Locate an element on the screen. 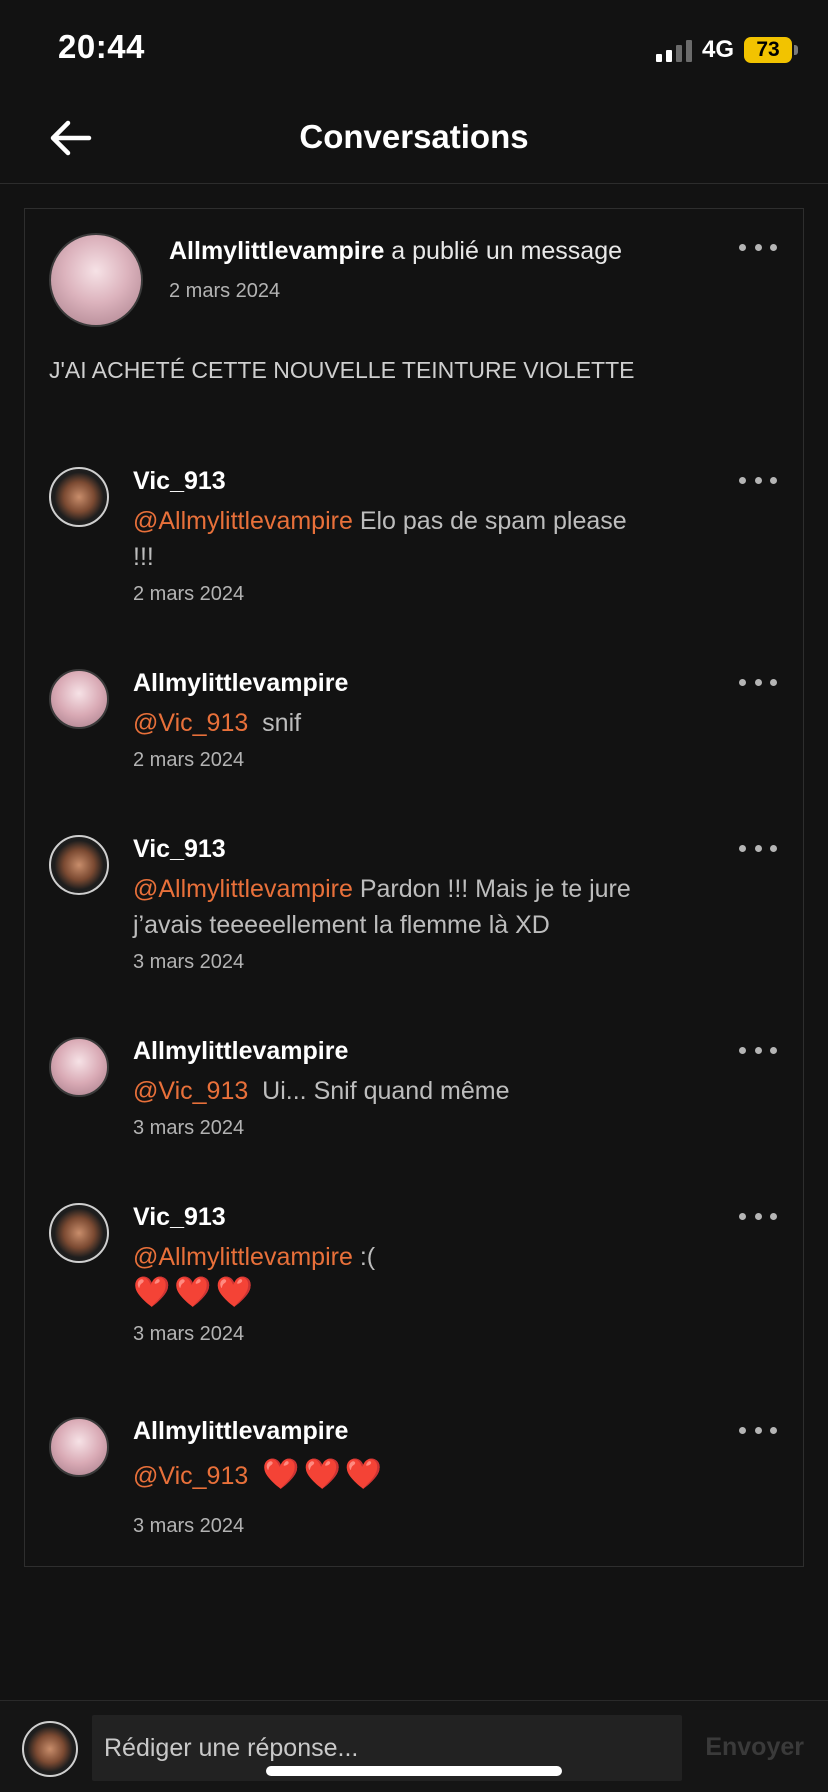 This screenshot has width=828, height=1792. comment-text: @Vic_913 ❤️❤️❤️ is located at coordinates (383, 1475).